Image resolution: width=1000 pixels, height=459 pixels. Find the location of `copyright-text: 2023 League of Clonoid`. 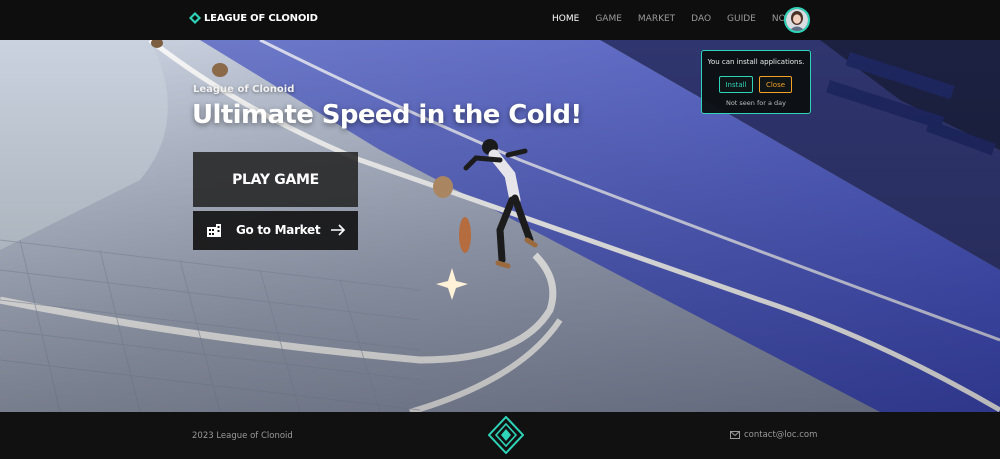

copyright-text: 2023 League of Clonoid is located at coordinates (242, 436).